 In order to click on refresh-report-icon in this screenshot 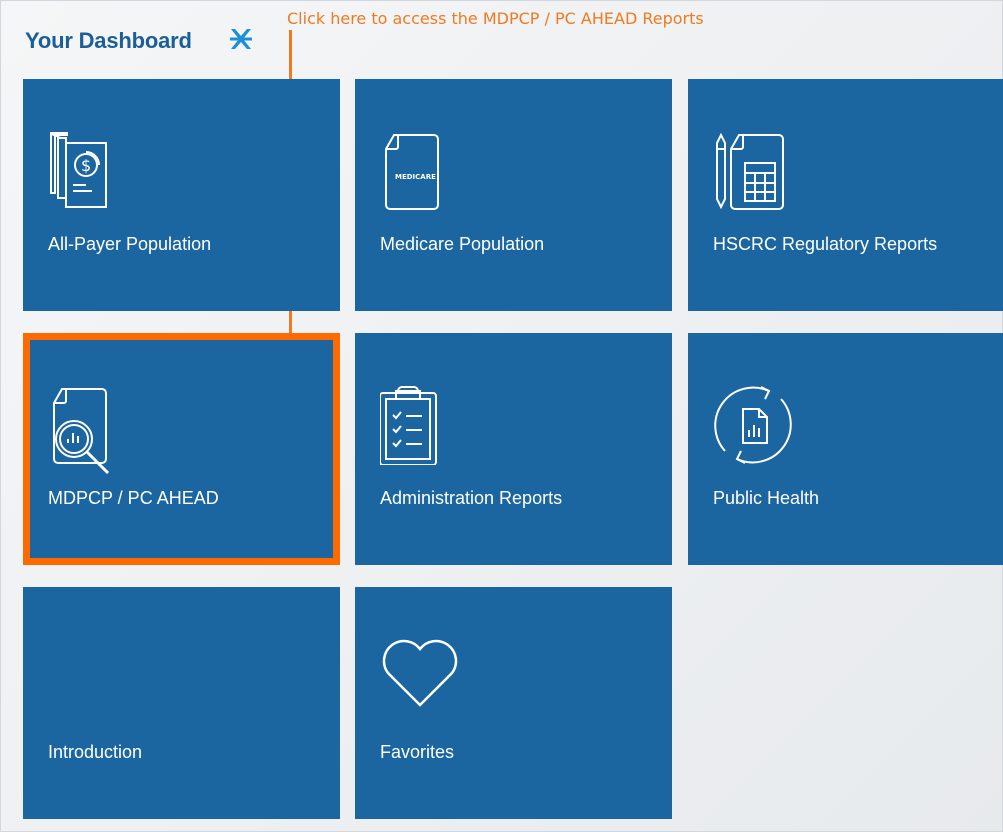, I will do `click(758, 425)`.